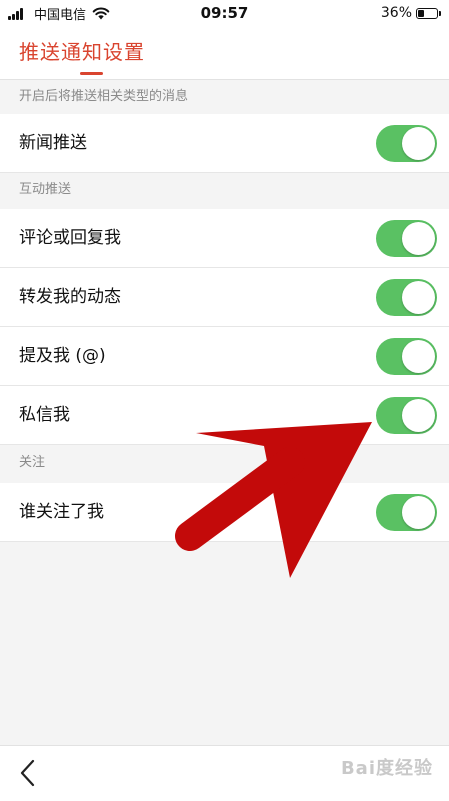 The width and height of the screenshot is (449, 801). I want to click on news-push-toggle, so click(406, 143).